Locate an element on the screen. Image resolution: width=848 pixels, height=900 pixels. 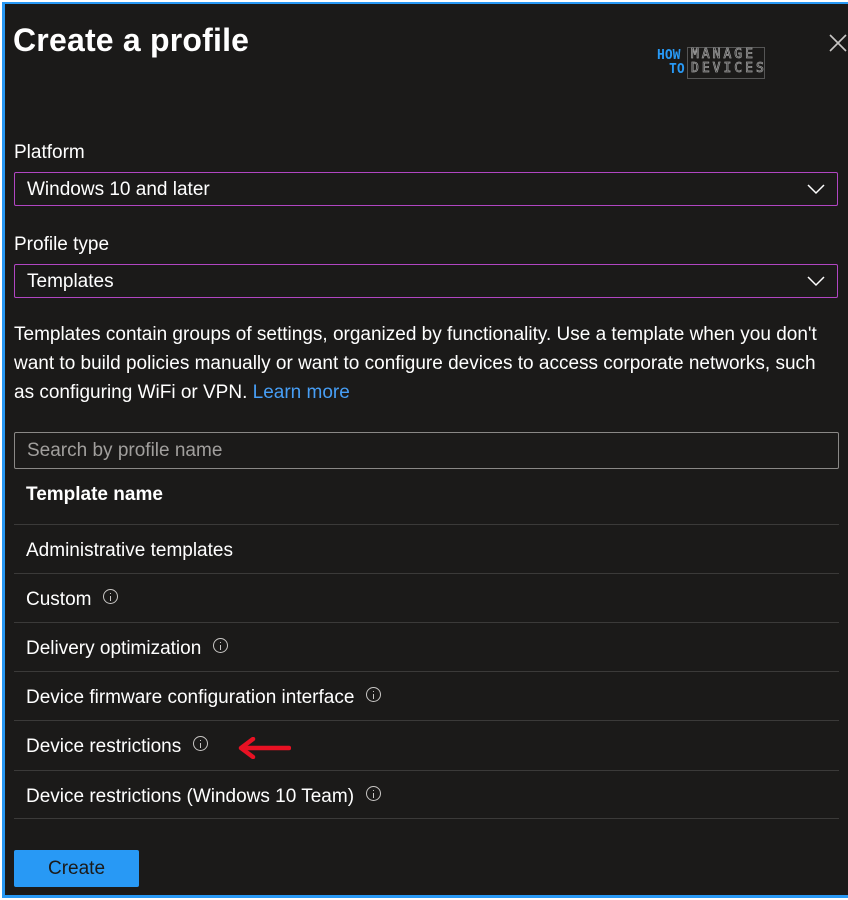
learn-more-link: Learn more is located at coordinates (301, 392).